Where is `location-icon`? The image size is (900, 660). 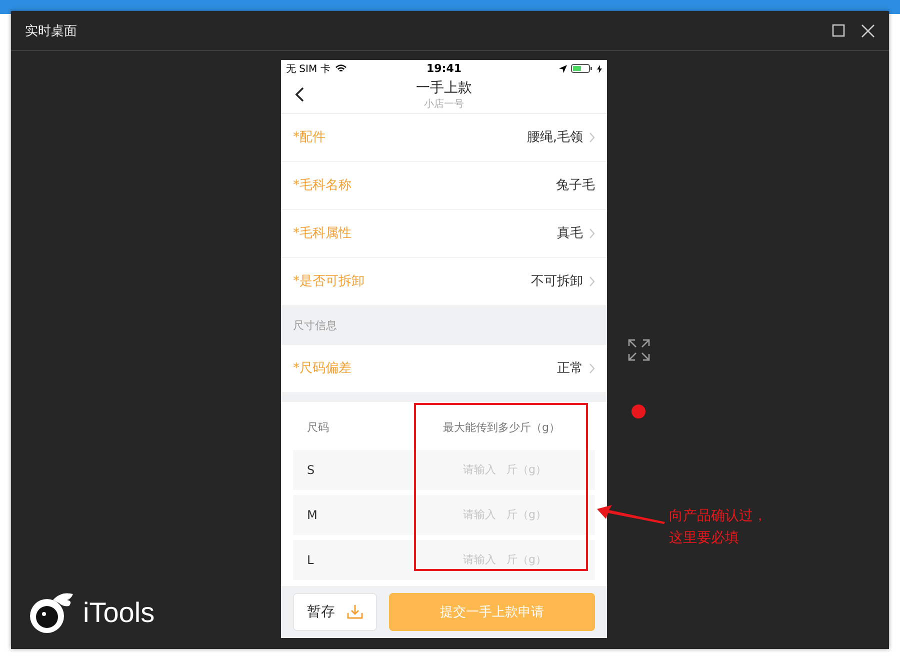
location-icon is located at coordinates (563, 68).